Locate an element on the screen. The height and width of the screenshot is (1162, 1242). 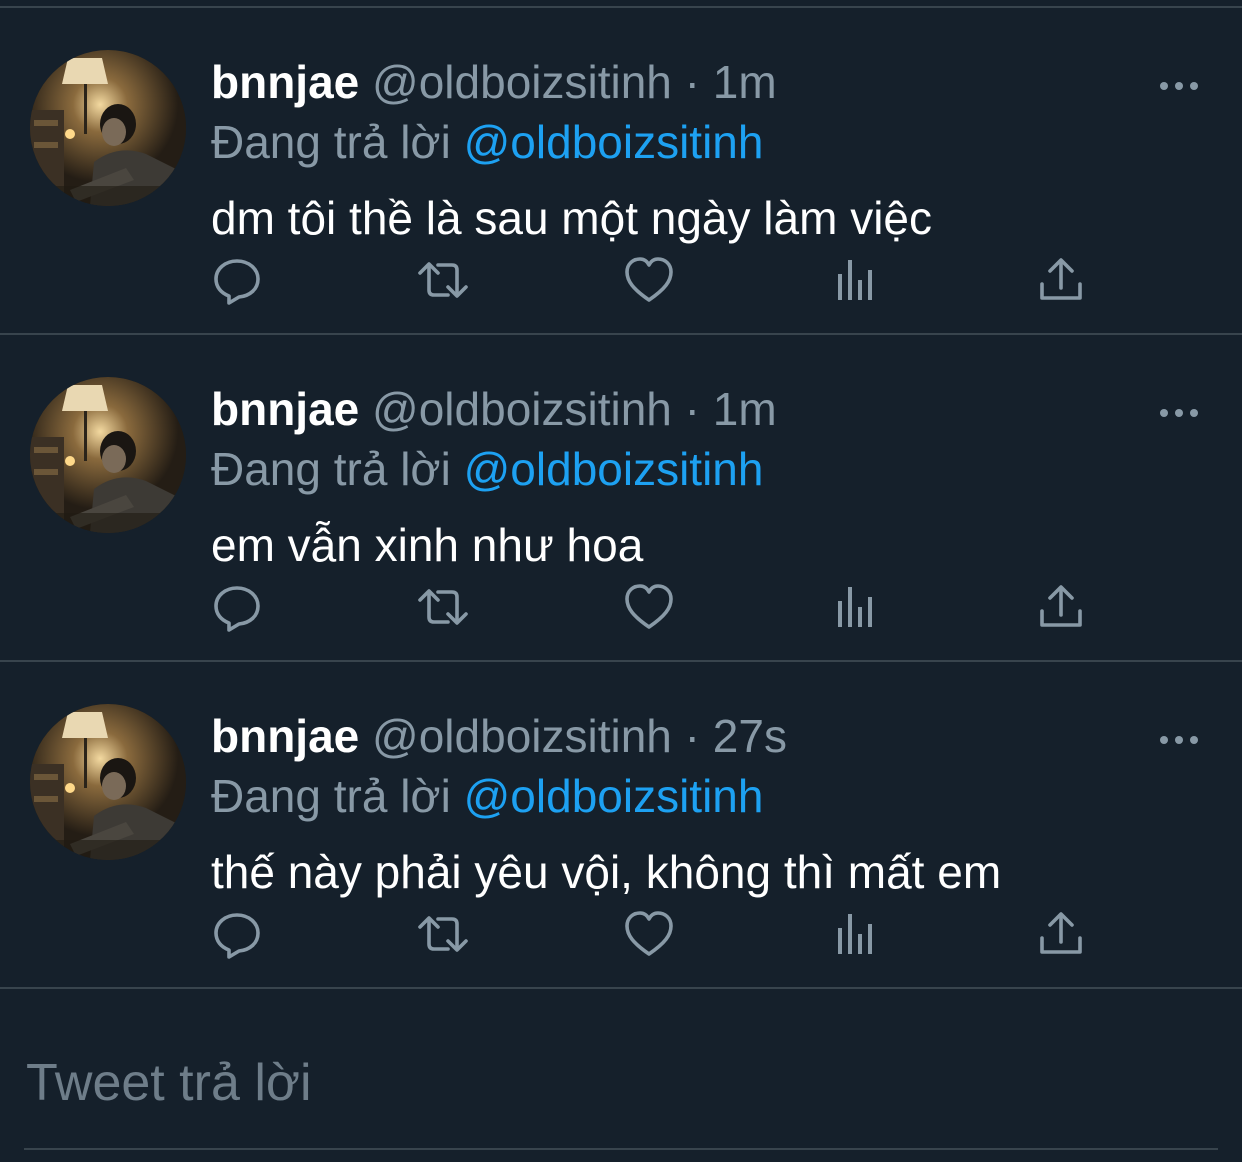
top-divider is located at coordinates (621, 4).